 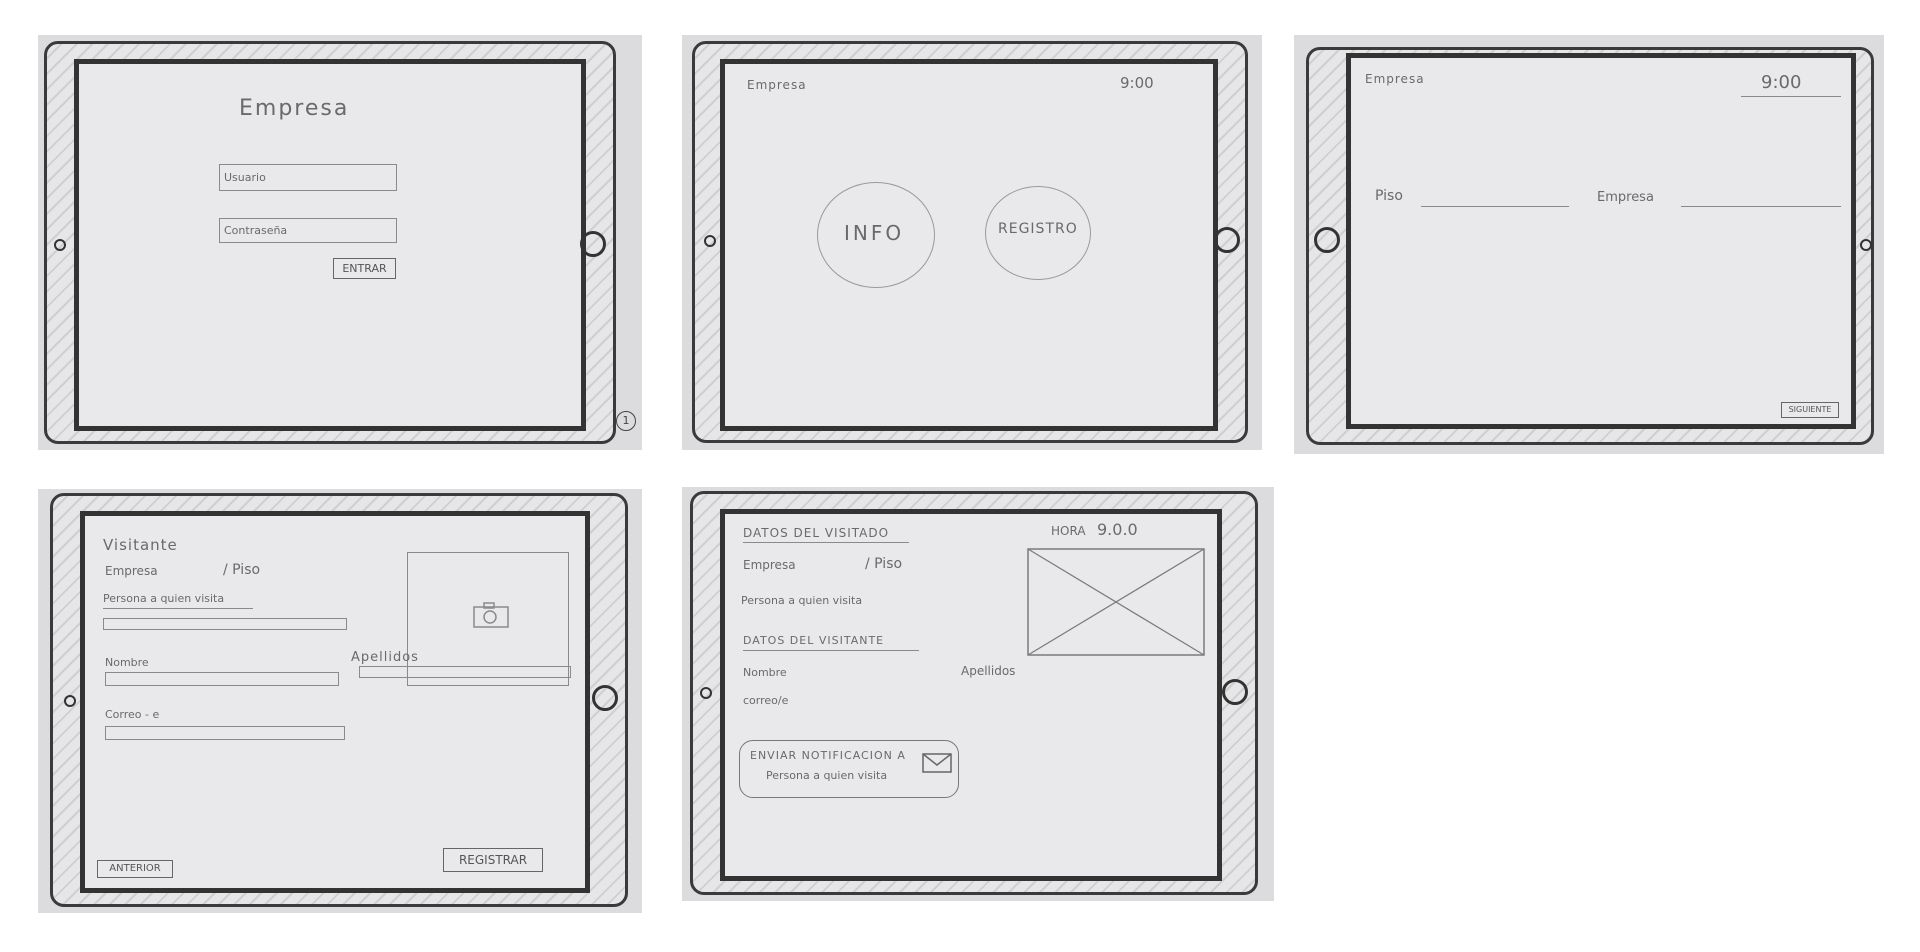 I want to click on password-input: Contraseña, so click(x=308, y=230).